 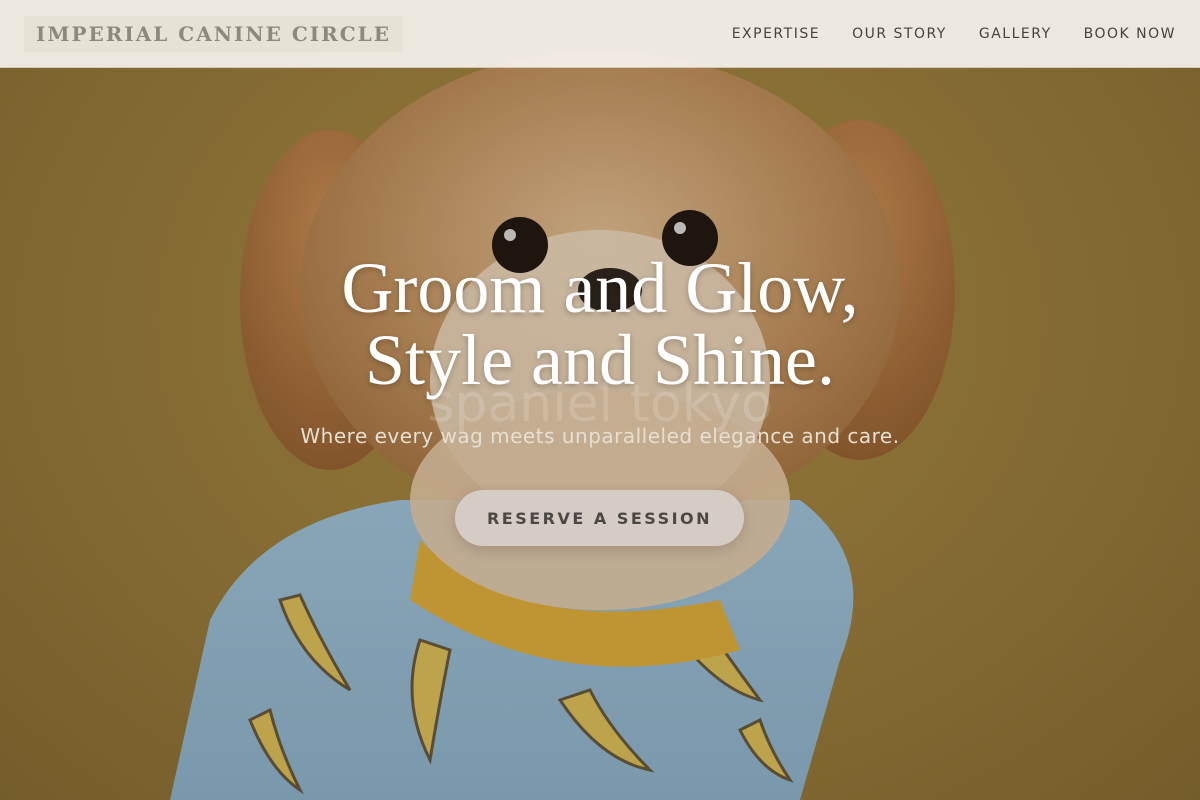 I want to click on main-nav: EXPERTISE OUR STORY GALLERY BOOK NOW, so click(x=954, y=34).